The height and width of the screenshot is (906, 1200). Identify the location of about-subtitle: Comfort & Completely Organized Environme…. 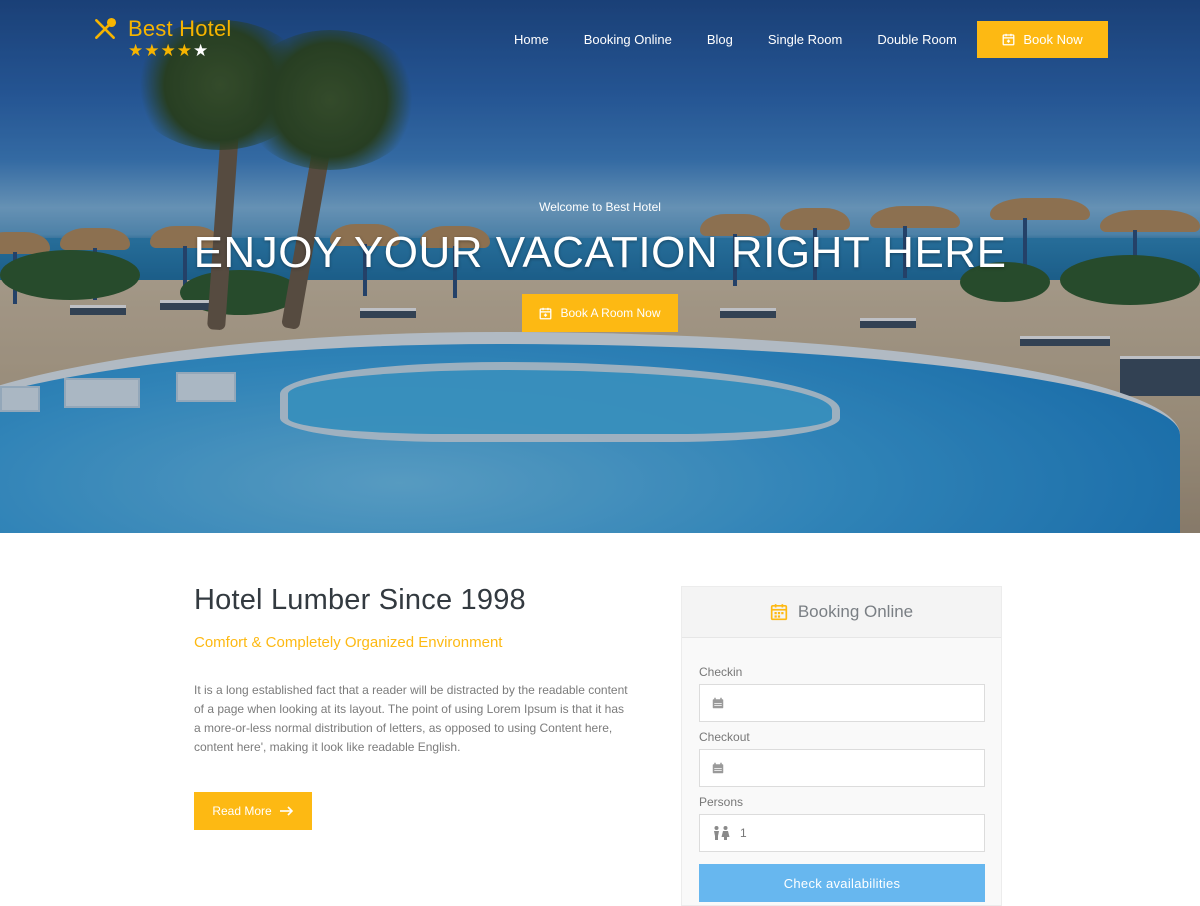
(348, 642).